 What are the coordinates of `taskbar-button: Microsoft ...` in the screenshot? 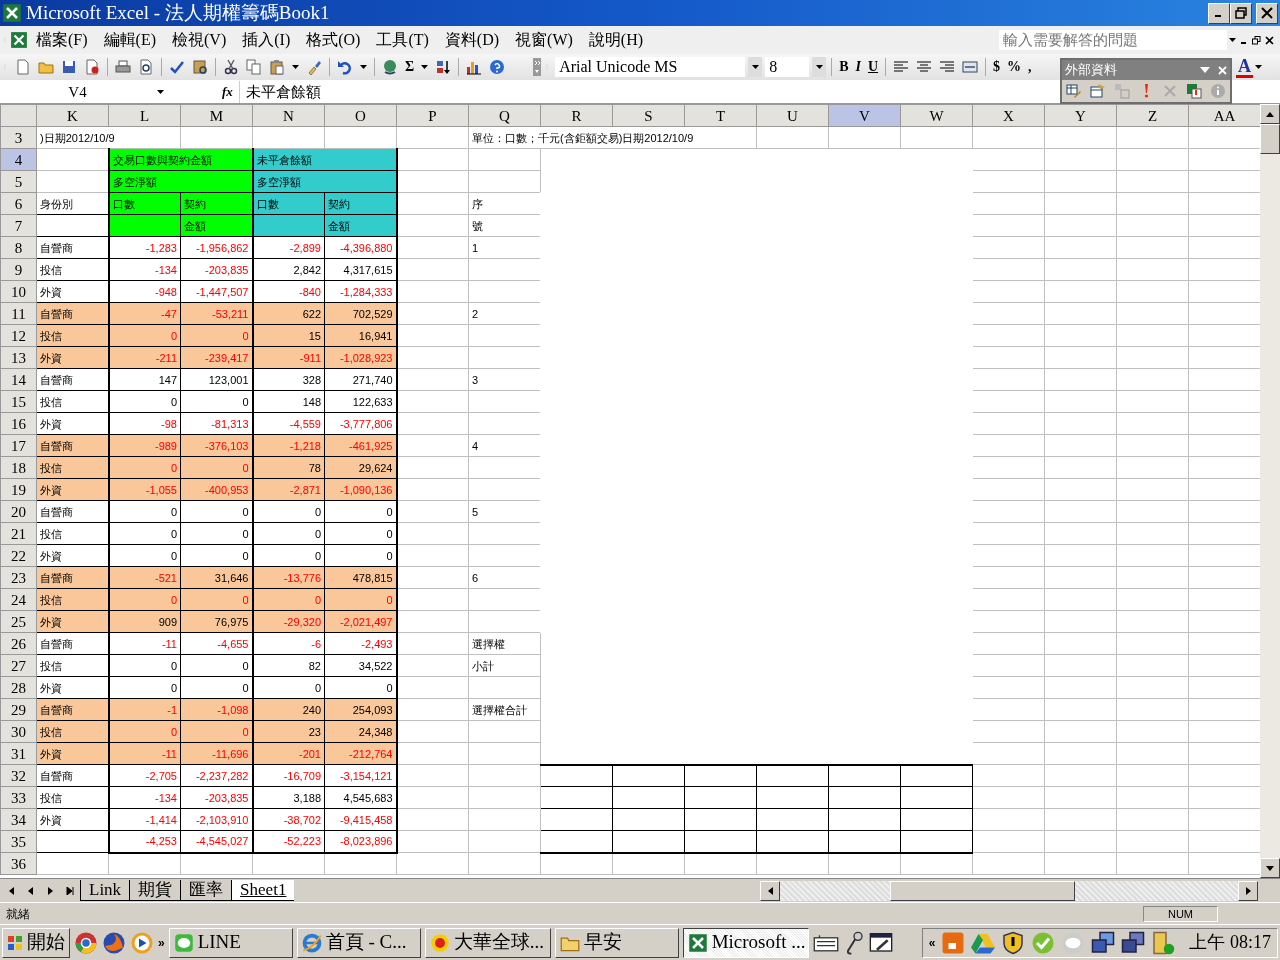 It's located at (745, 942).